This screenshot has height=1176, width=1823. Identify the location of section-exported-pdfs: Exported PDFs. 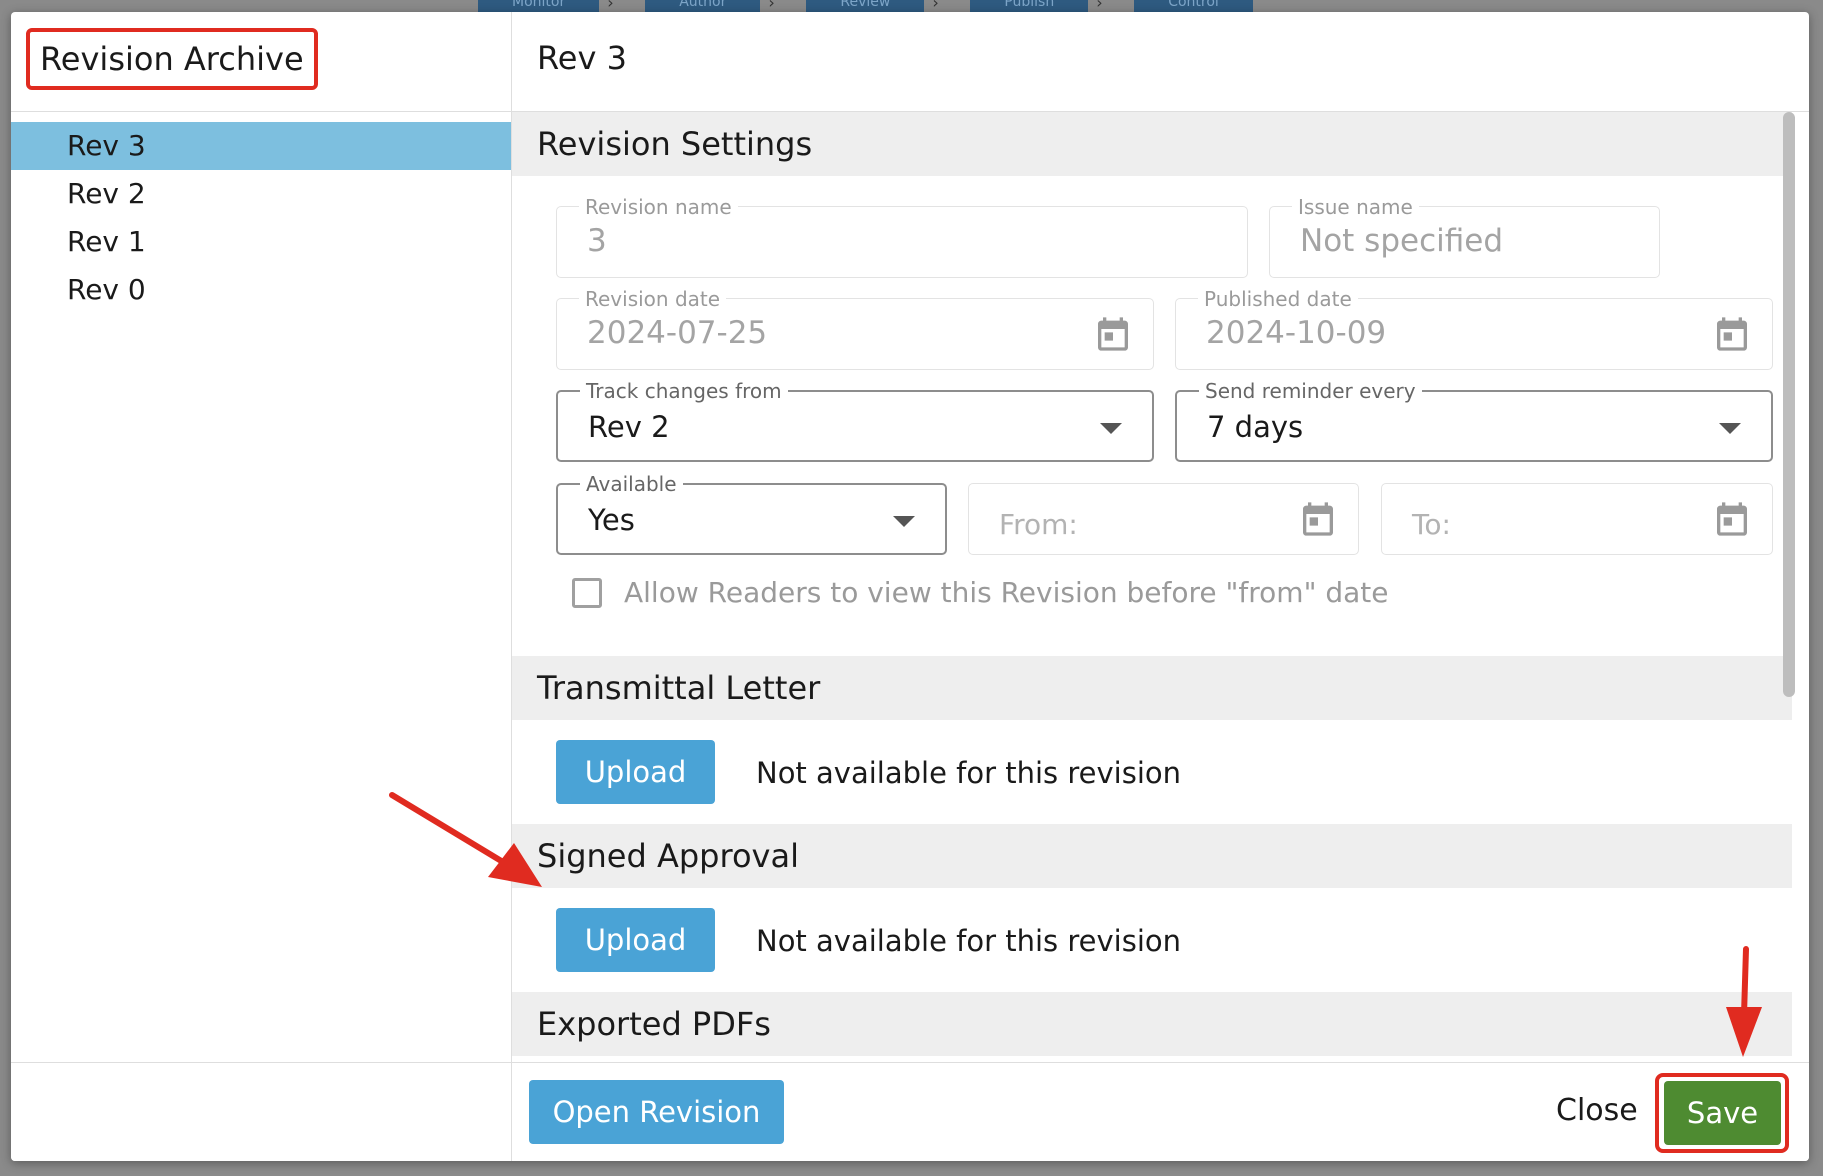
(1152, 1024).